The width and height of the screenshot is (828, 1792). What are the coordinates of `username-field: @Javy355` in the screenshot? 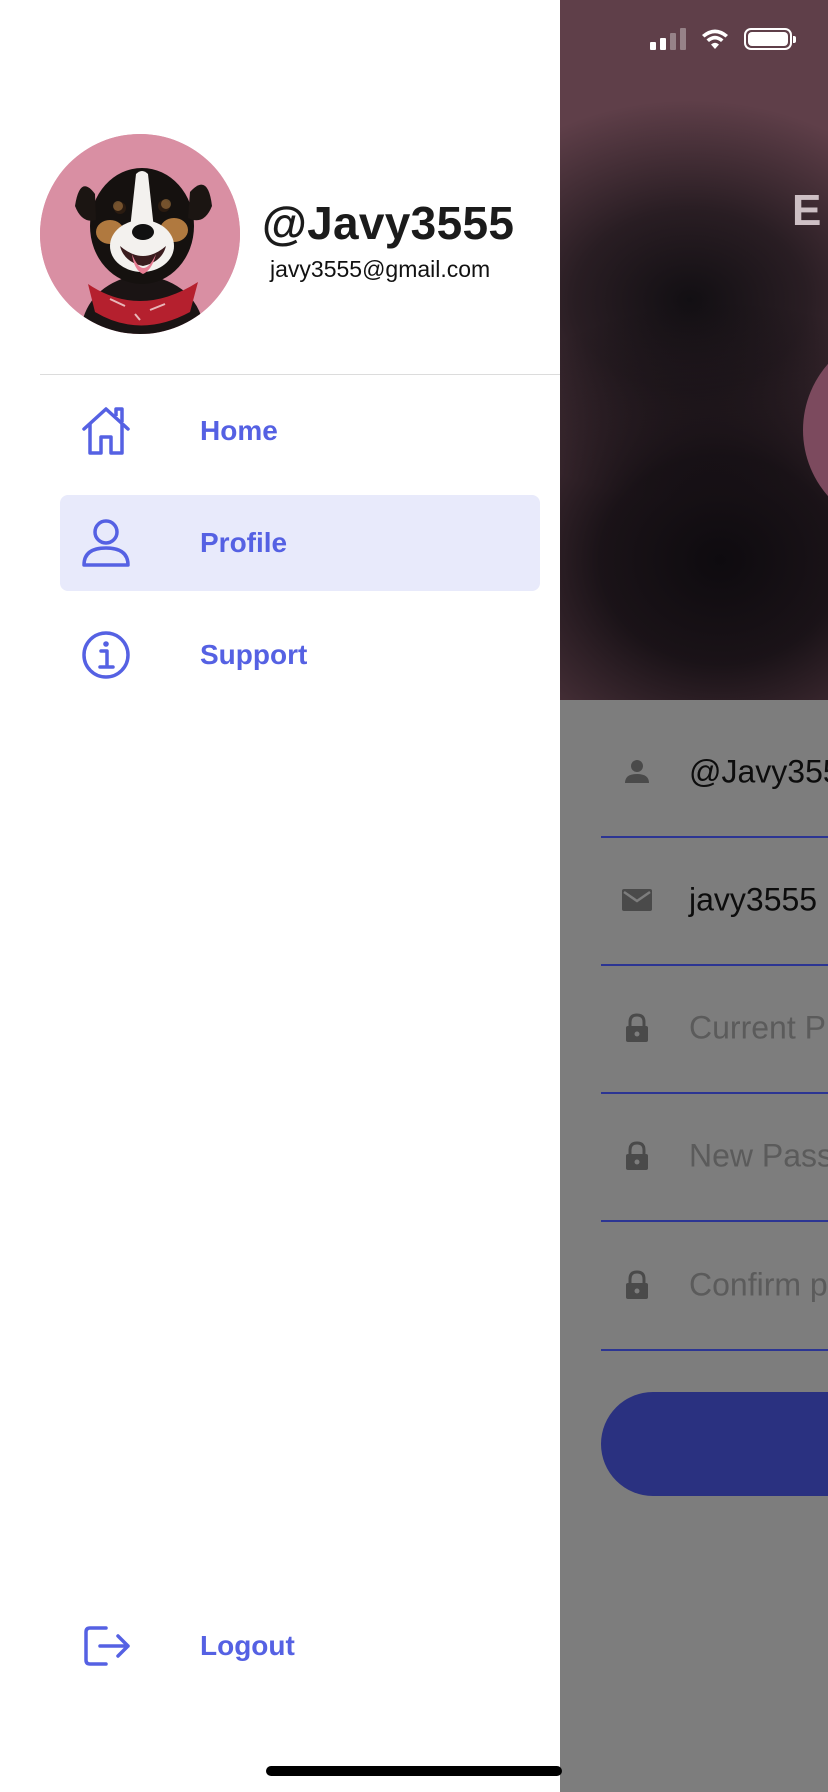 It's located at (714, 773).